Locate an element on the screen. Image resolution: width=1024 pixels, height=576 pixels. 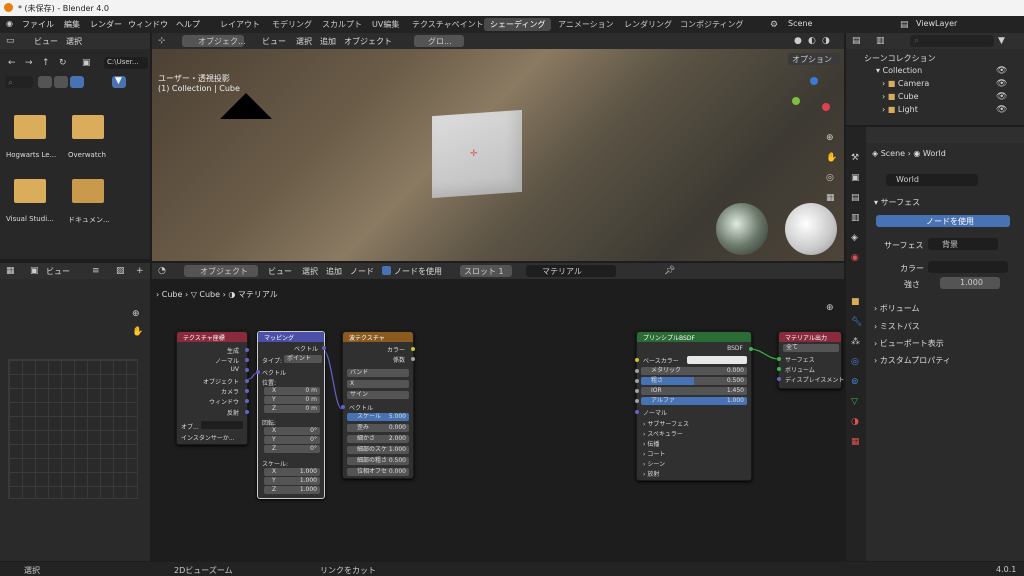
outliner-item-cube: › ■ Cube is located at coordinates (900, 96).